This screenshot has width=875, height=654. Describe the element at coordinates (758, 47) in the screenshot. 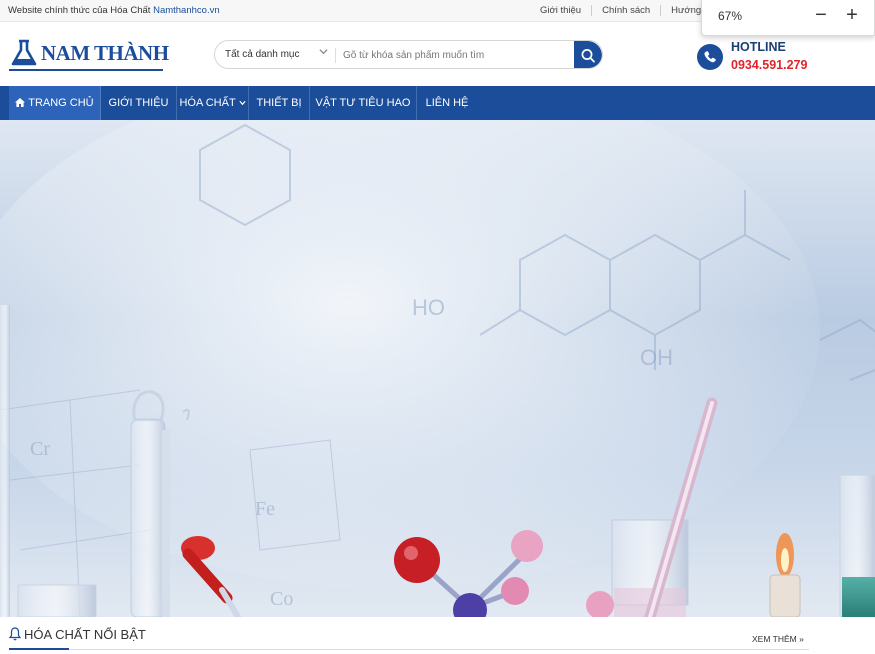

I see `hotline-label: HOTLINE` at that location.